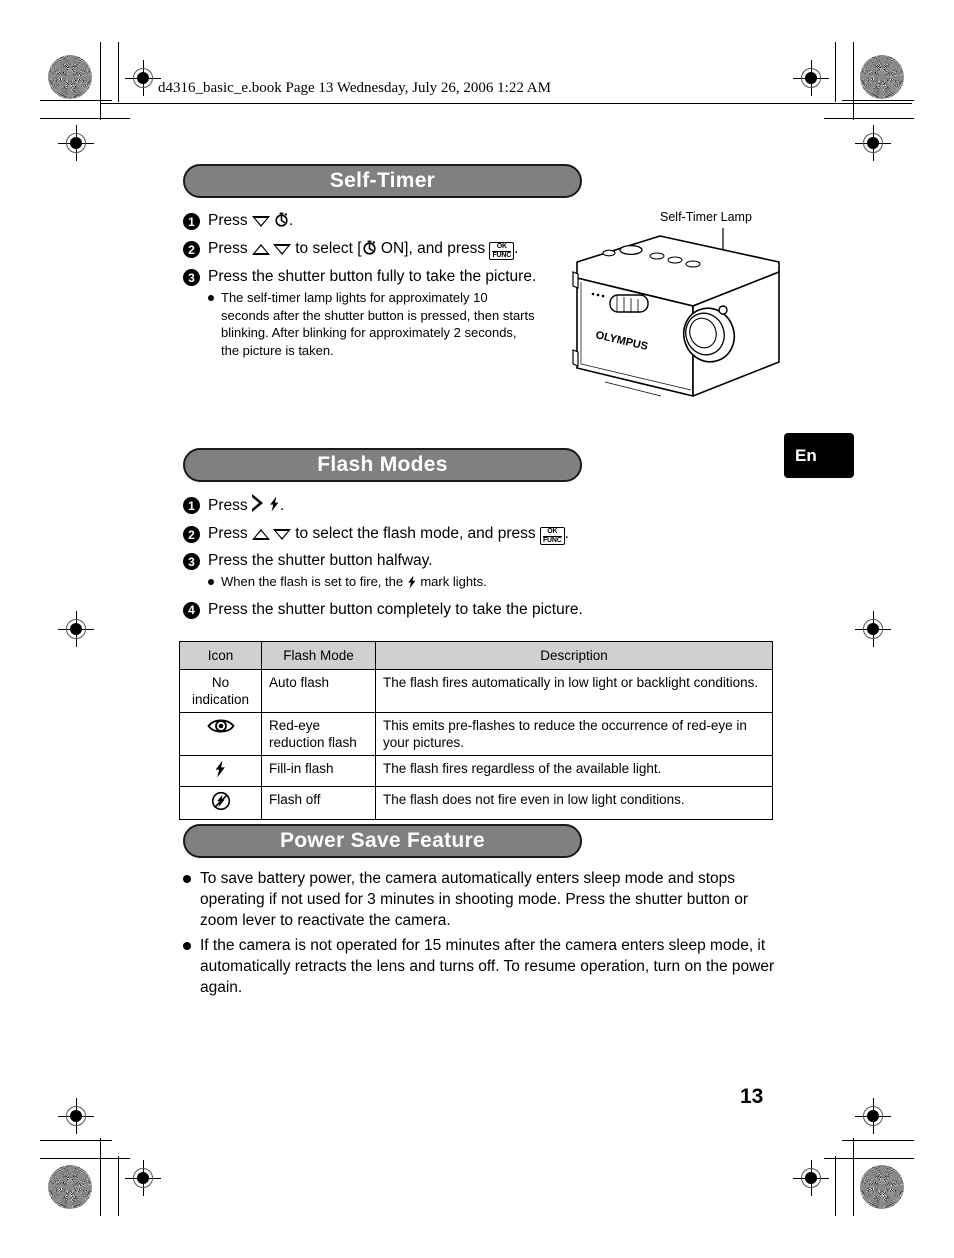  Describe the element at coordinates (221, 802) in the screenshot. I see `flash-off-icon` at that location.